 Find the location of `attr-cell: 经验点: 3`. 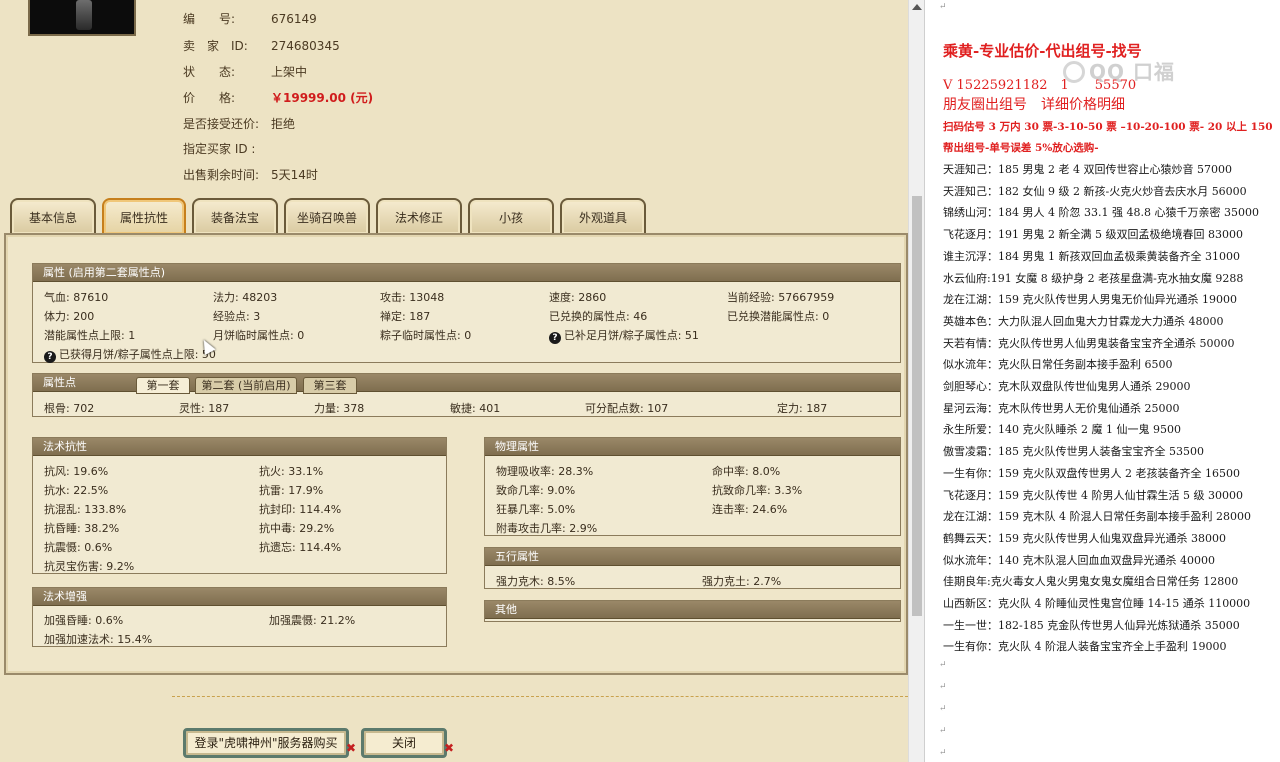

attr-cell: 经验点: 3 is located at coordinates (237, 316).